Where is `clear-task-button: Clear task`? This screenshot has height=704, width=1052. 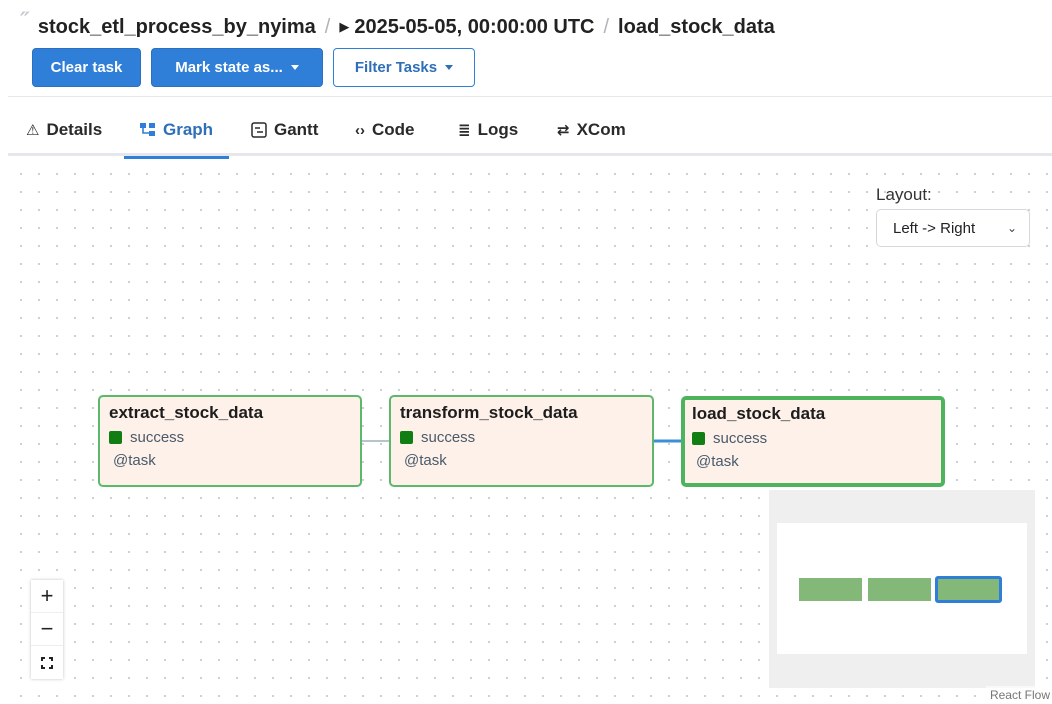
clear-task-button: Clear task is located at coordinates (86, 67).